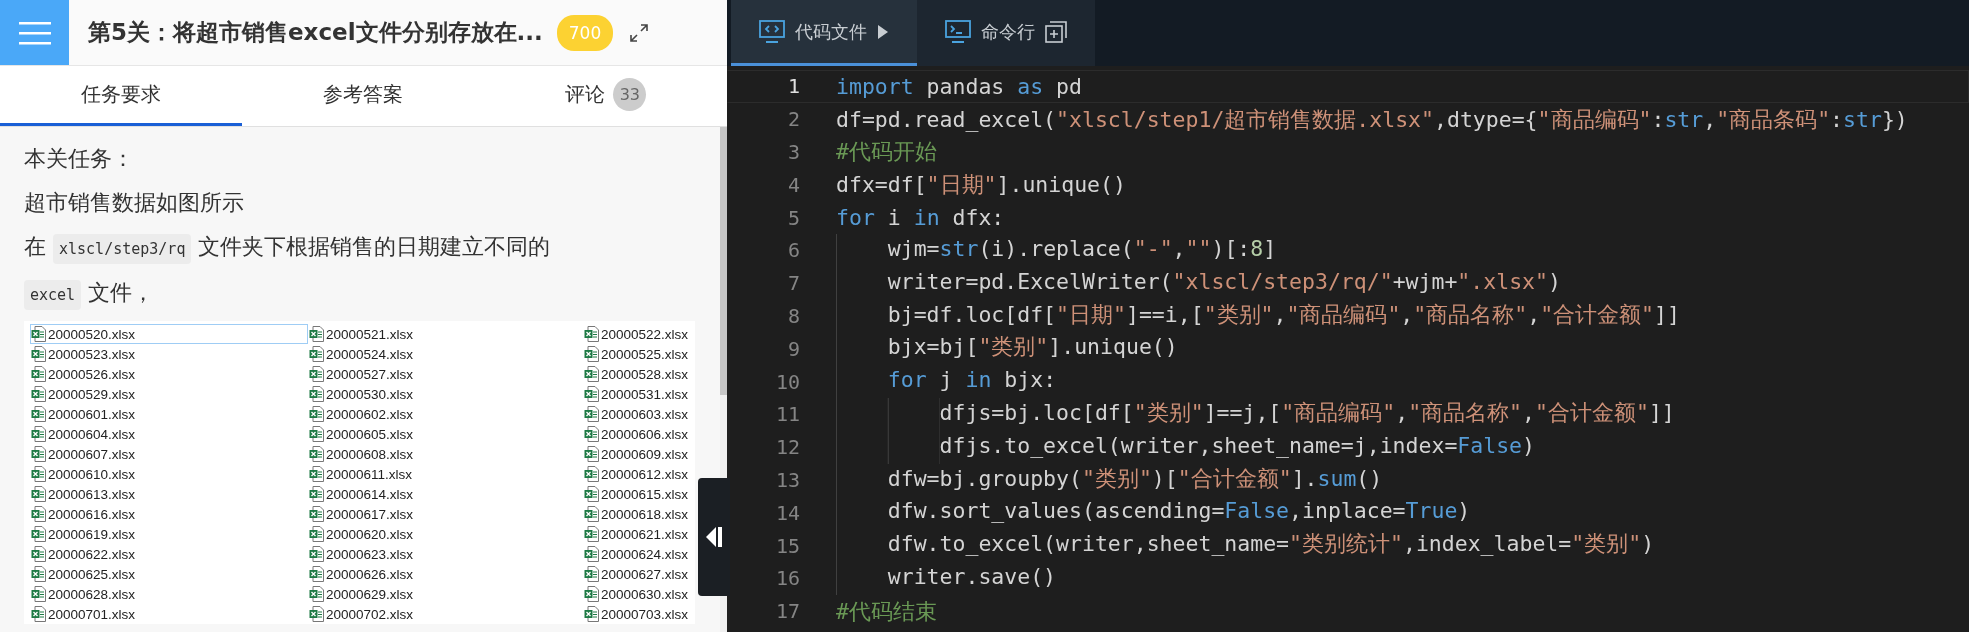 The height and width of the screenshot is (632, 1969). What do you see at coordinates (787, 447) in the screenshot?
I see `line-number: 12` at bounding box center [787, 447].